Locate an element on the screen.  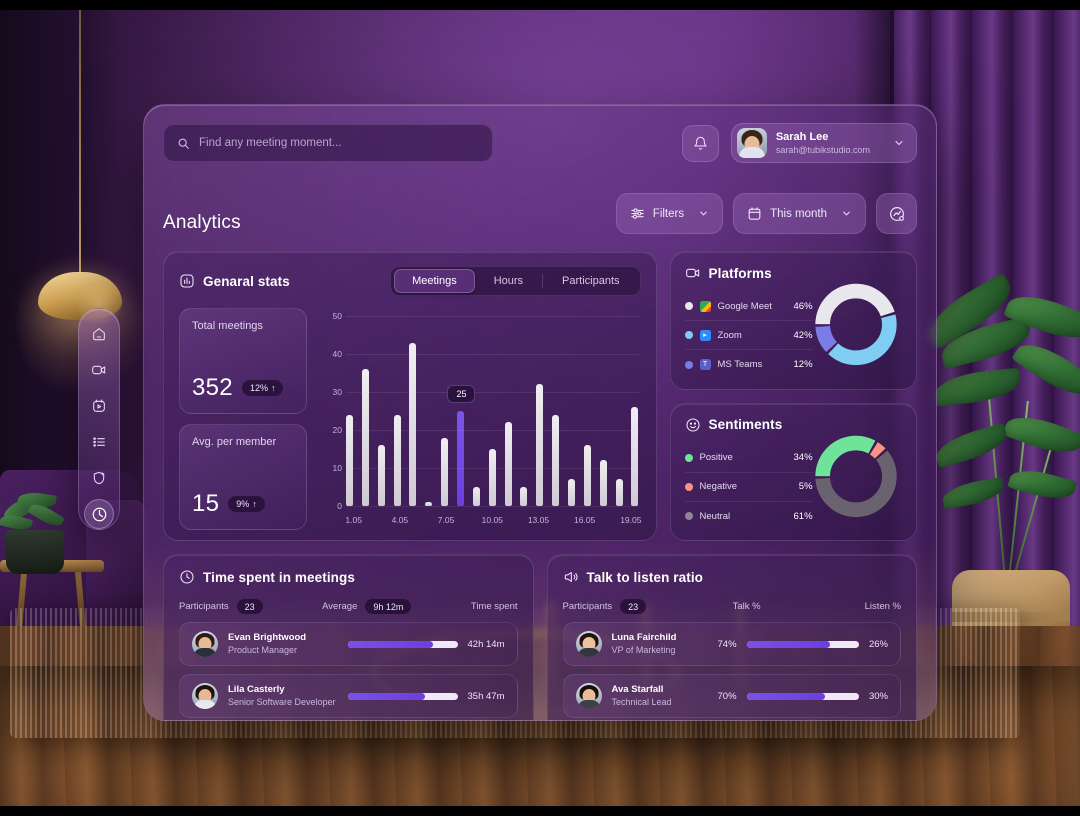
legend-label: Positive is located at coordinates (716, 457).